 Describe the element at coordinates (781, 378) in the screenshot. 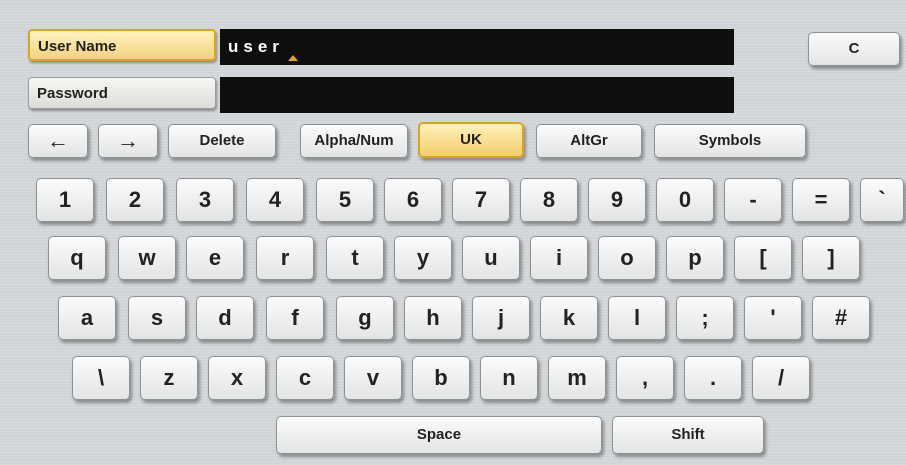

I see `key-slash: /` at that location.